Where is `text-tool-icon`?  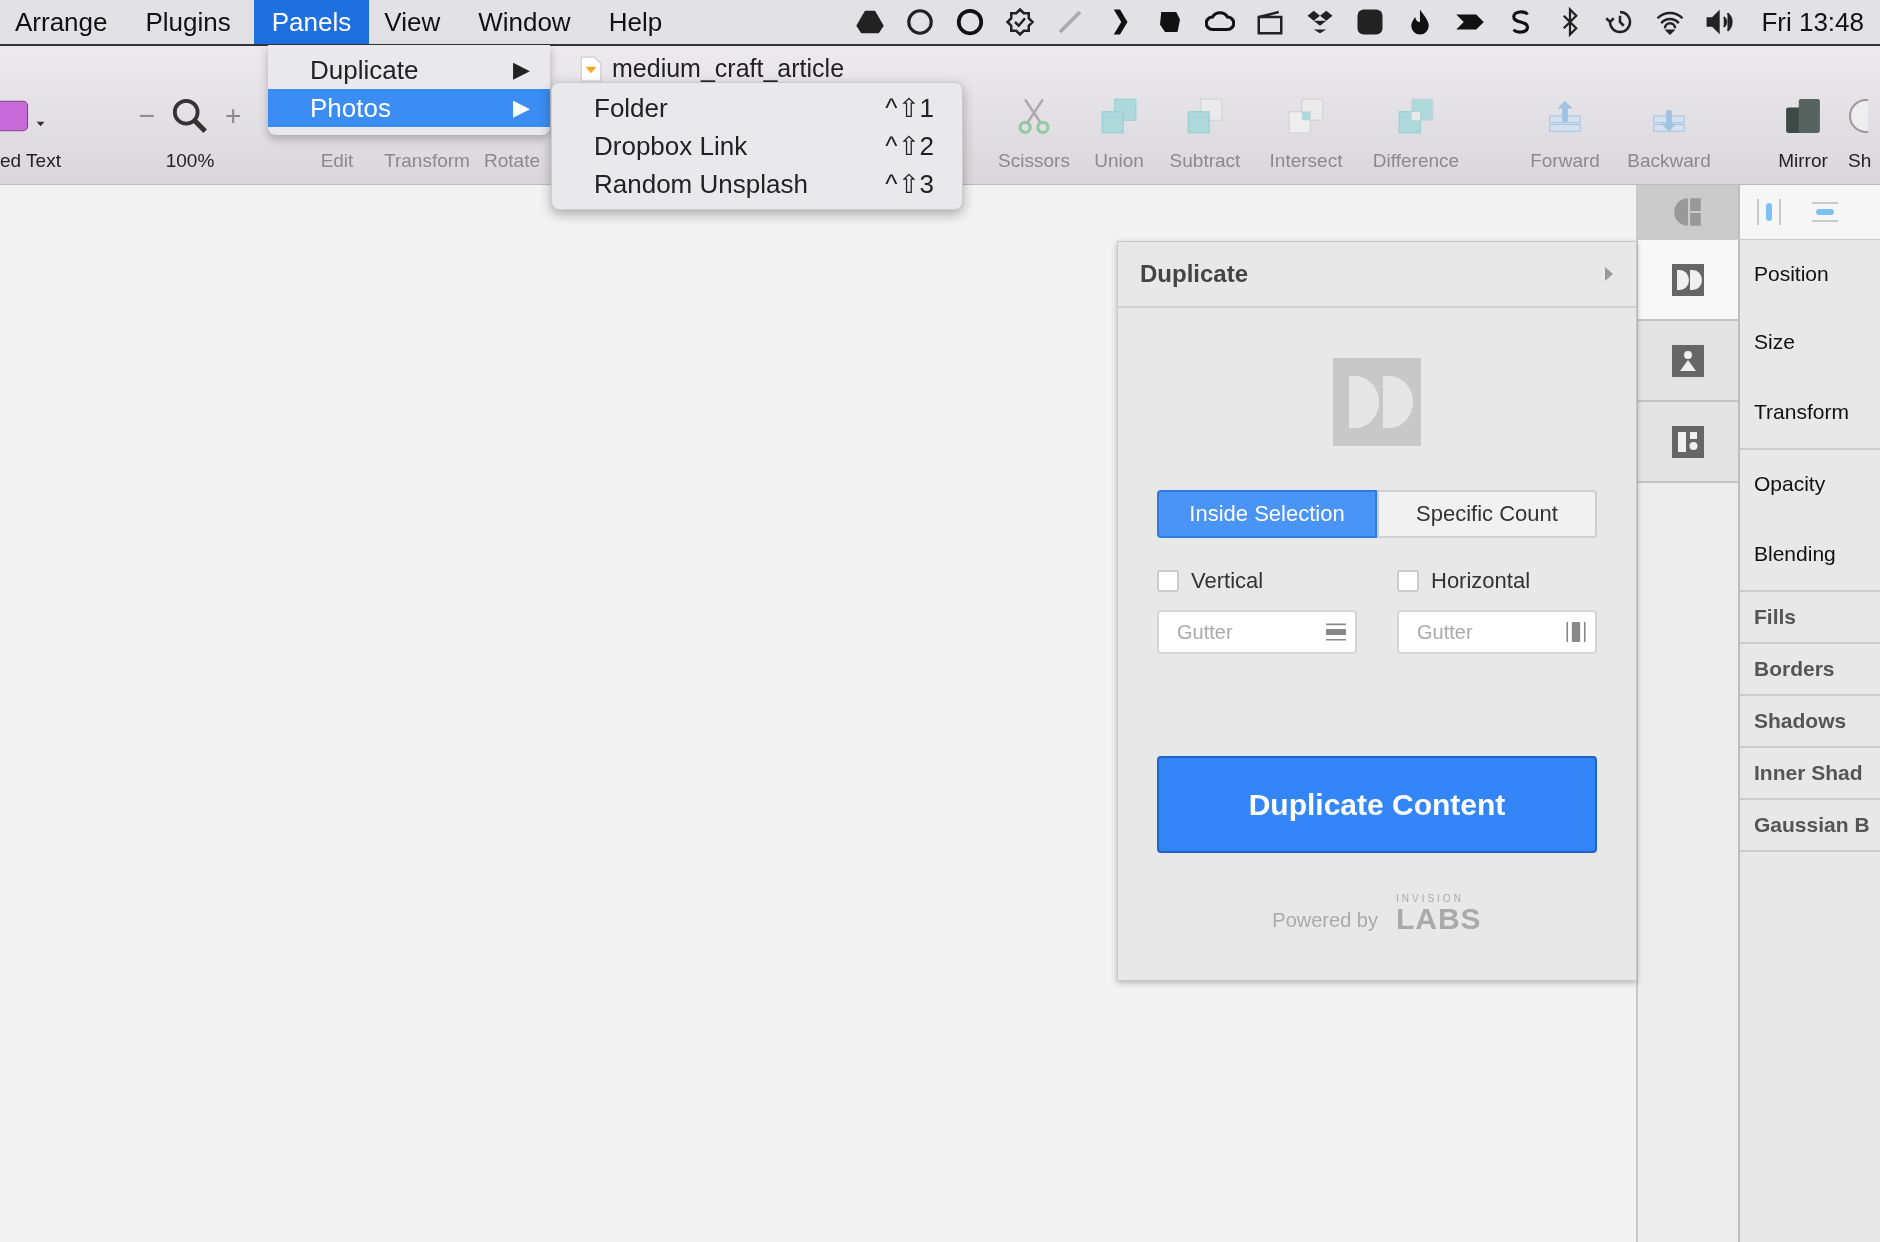 text-tool-icon is located at coordinates (23, 116).